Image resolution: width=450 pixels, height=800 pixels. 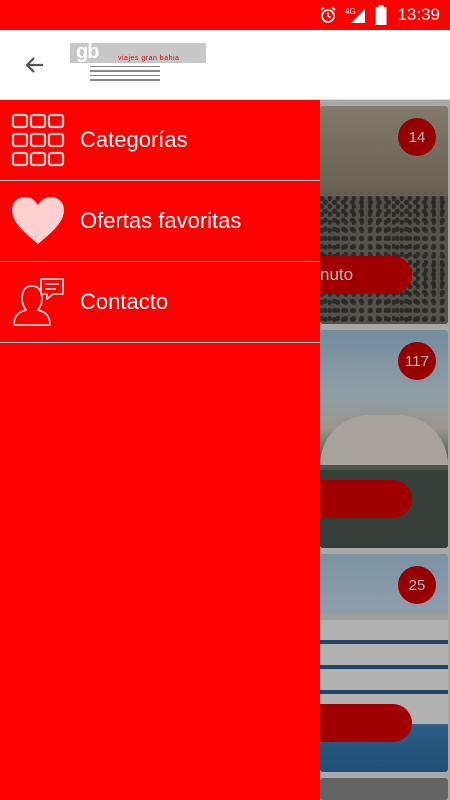 I want to click on drawer-item-label: Categorías, so click(x=134, y=139).